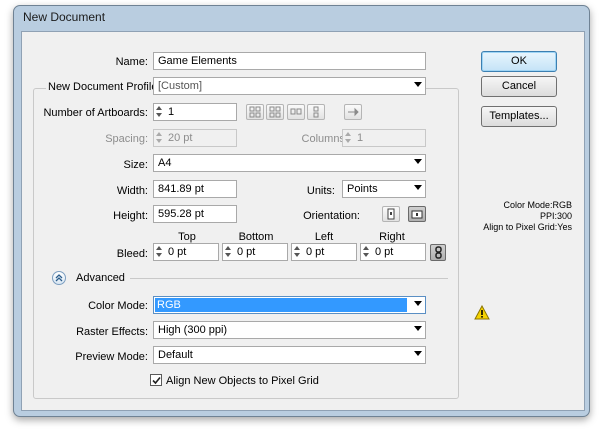  What do you see at coordinates (112, 332) in the screenshot?
I see `raster-effects-label: Raster Effects:` at bounding box center [112, 332].